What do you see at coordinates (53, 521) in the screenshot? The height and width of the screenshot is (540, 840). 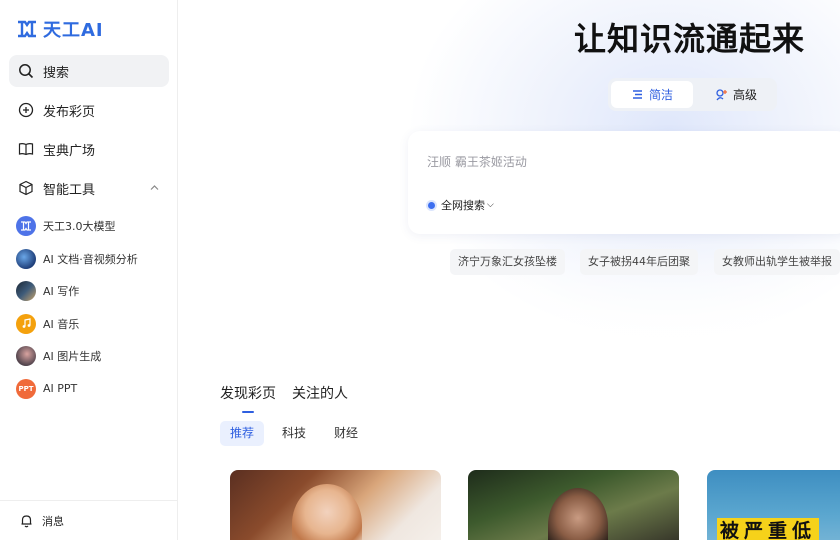 I see `messages-label: 消息` at bounding box center [53, 521].